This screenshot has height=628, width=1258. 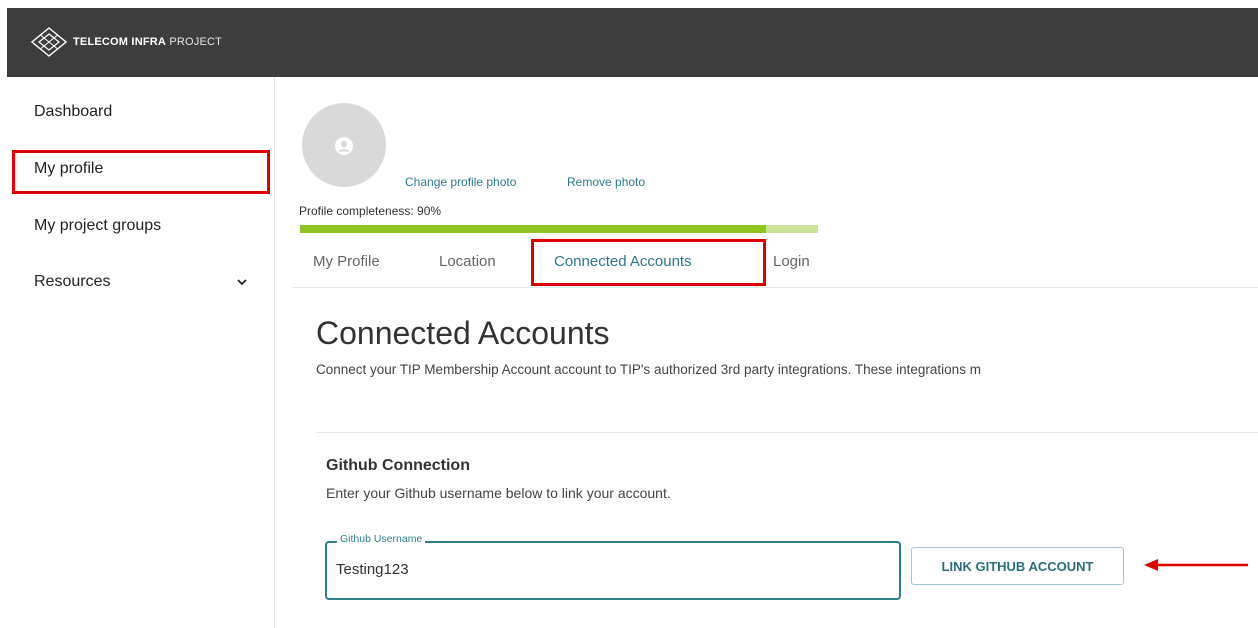 I want to click on highlight-box-connected-accounts, so click(x=648, y=262).